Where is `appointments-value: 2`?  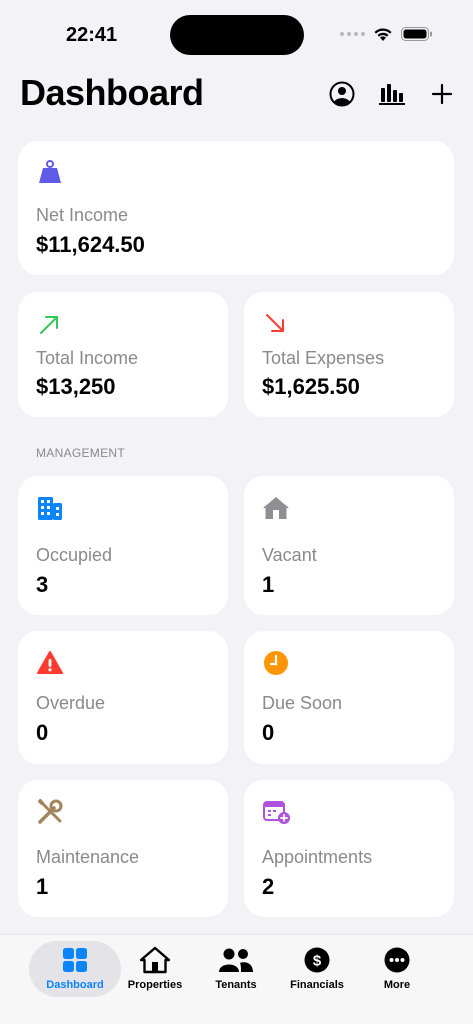 appointments-value: 2 is located at coordinates (268, 886).